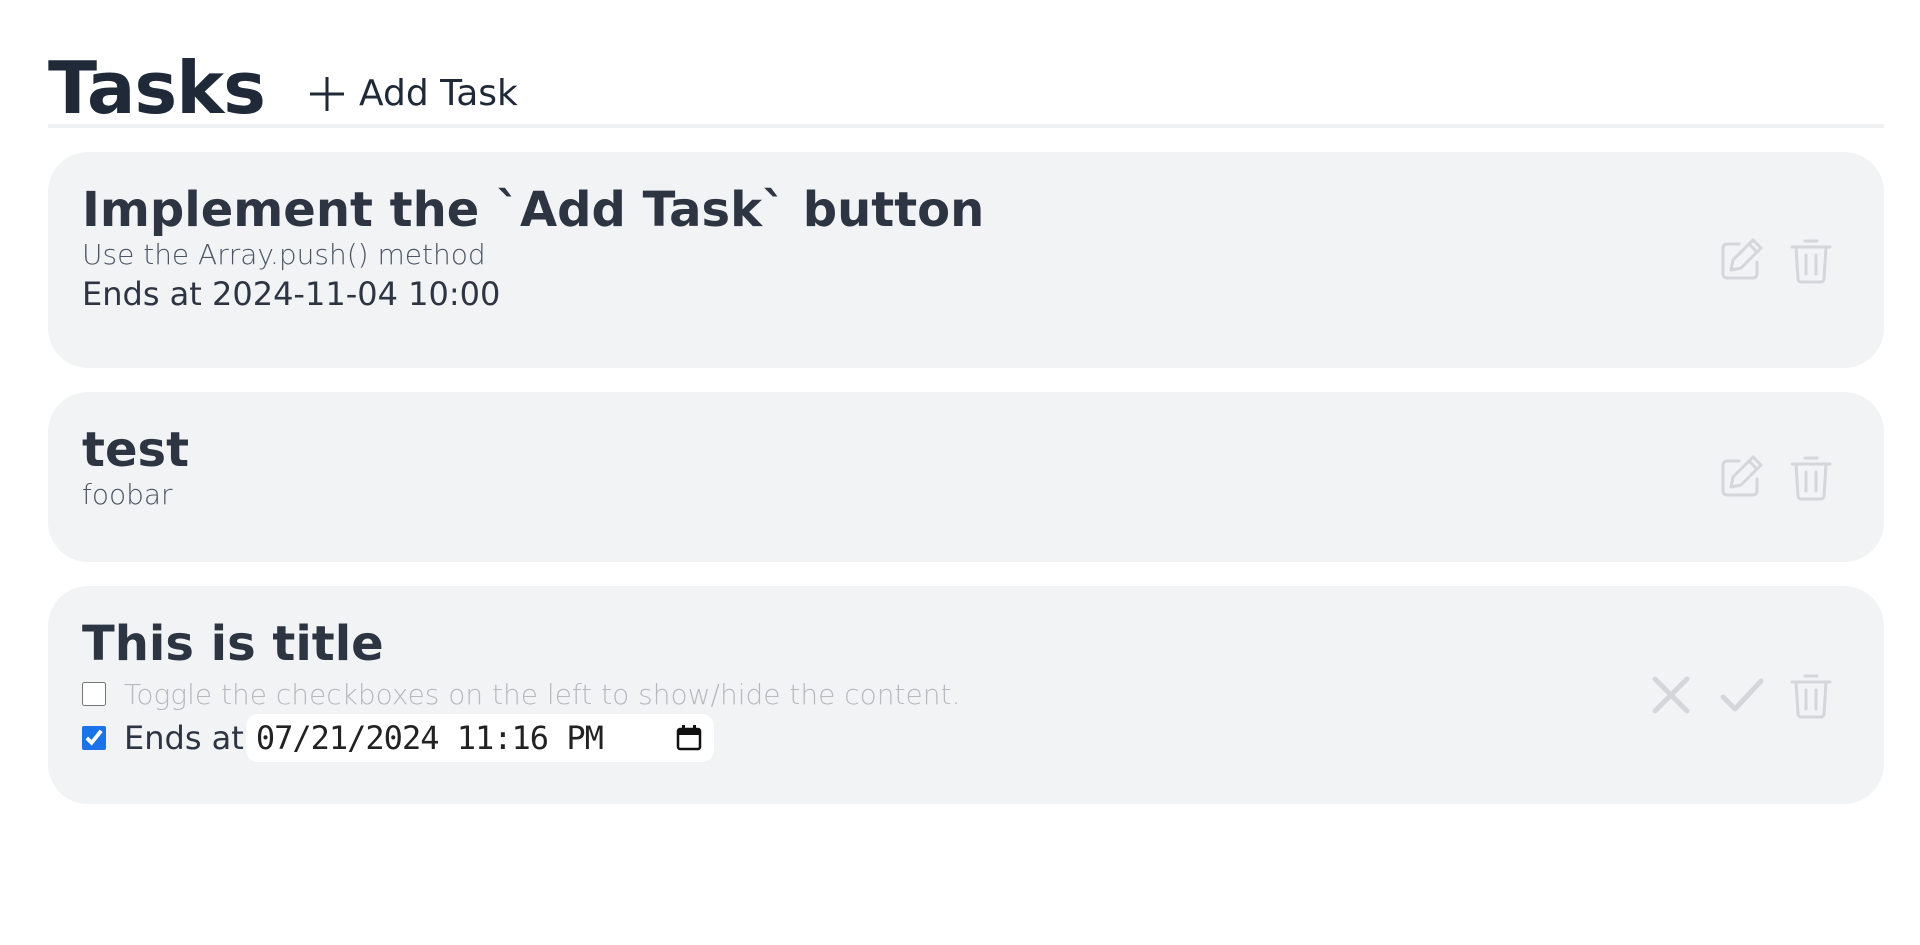 This screenshot has height=945, width=1920. I want to click on add-task-button: Add Task, so click(412, 93).